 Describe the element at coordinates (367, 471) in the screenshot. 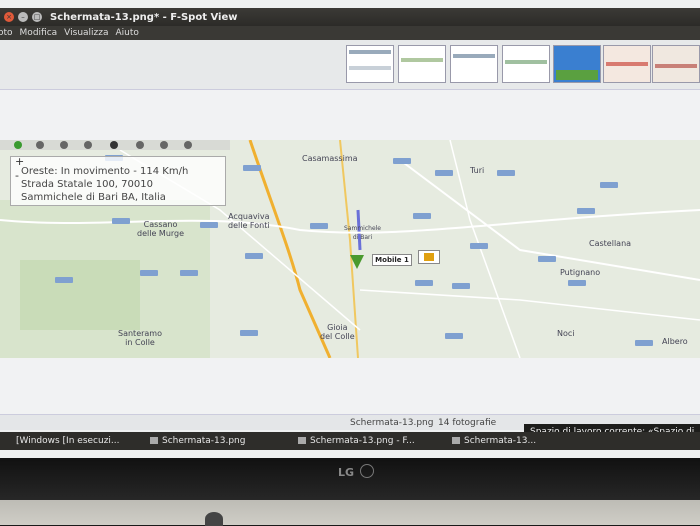

I see `logo-circle-icon` at that location.